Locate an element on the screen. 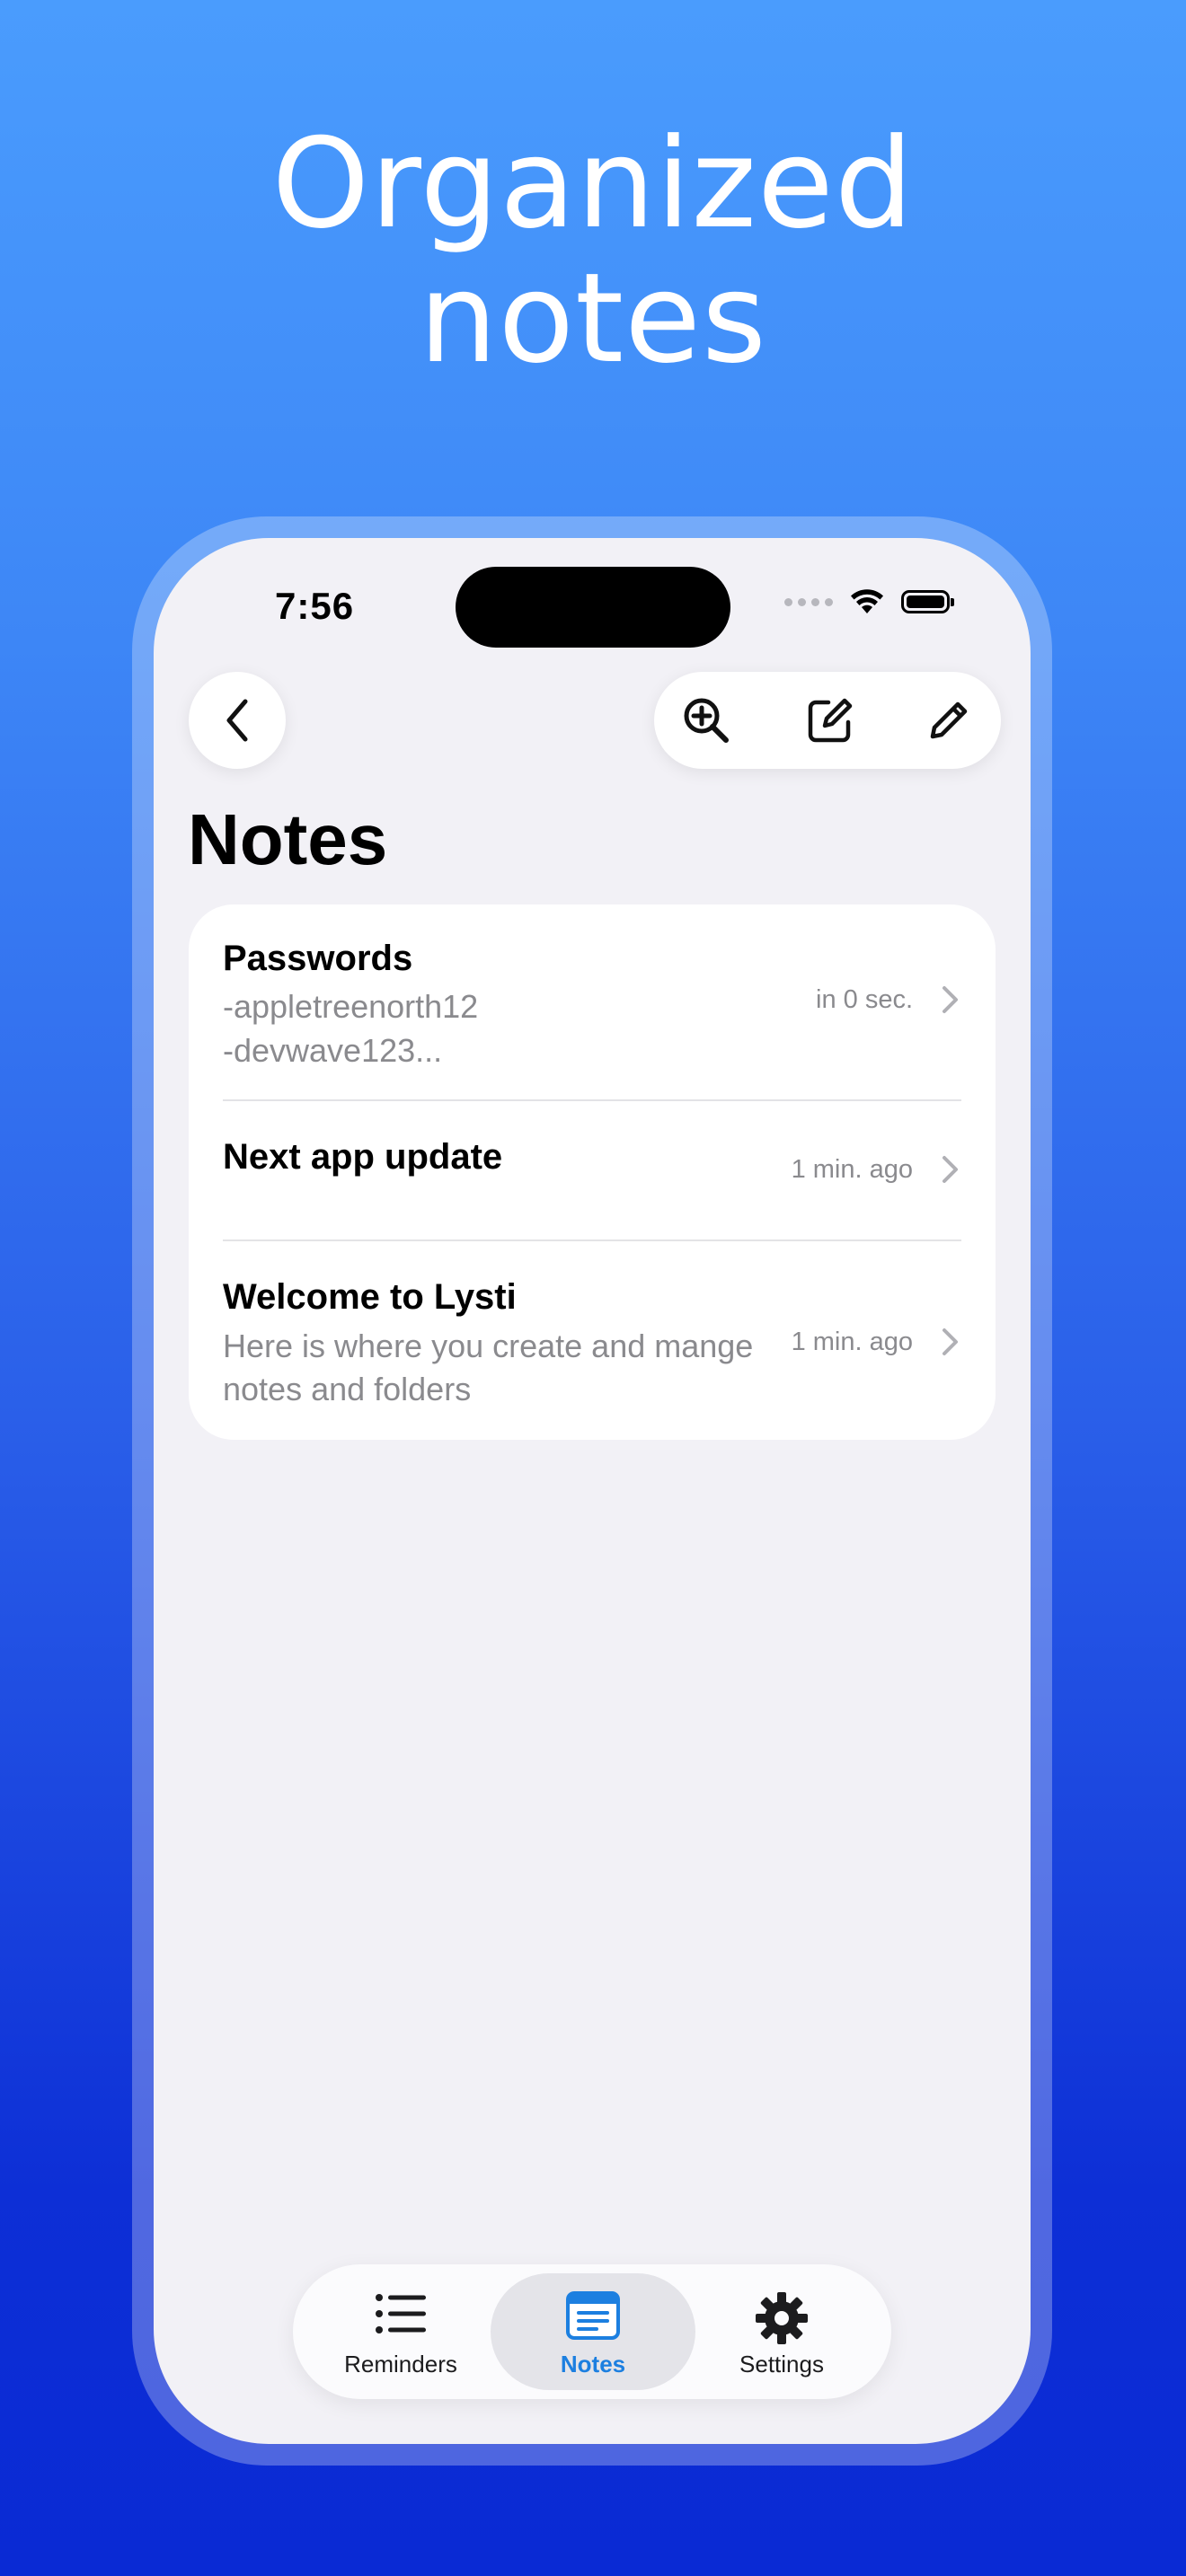  wifi-icon is located at coordinates (867, 601).